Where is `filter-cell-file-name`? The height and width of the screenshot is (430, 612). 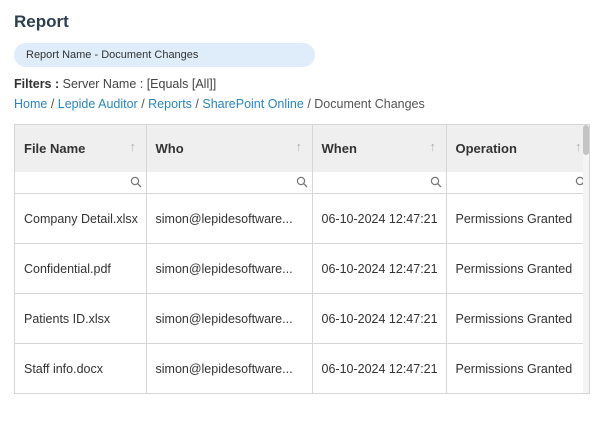 filter-cell-file-name is located at coordinates (81, 183).